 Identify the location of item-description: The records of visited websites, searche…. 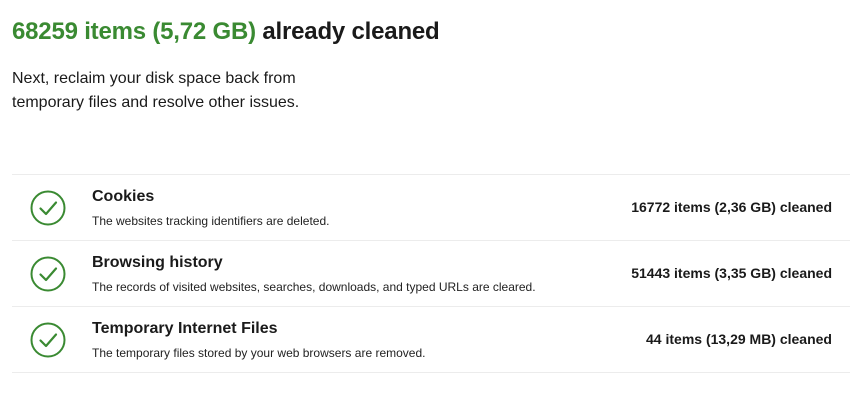
(314, 287).